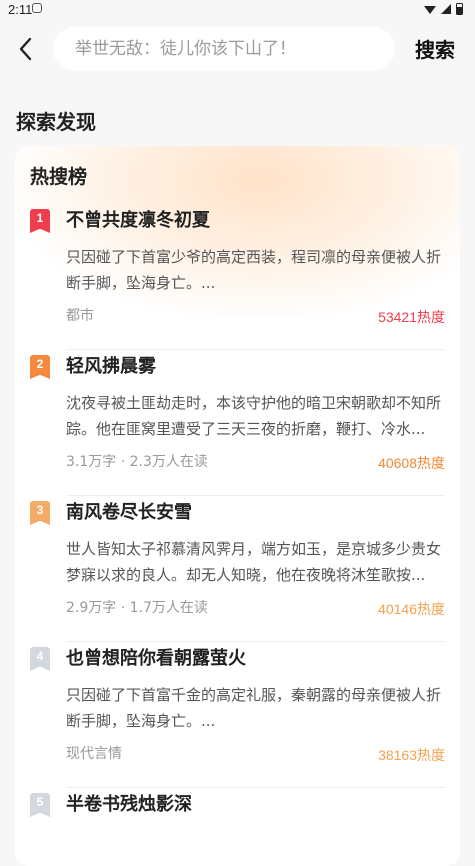 This screenshot has height=866, width=475. I want to click on status-icons, so click(443, 9).